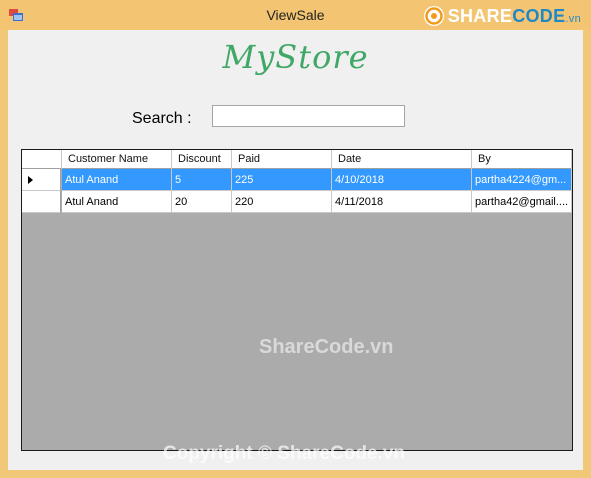 Image resolution: width=591 pixels, height=478 pixels. I want to click on store-heading: MyStore, so click(295, 57).